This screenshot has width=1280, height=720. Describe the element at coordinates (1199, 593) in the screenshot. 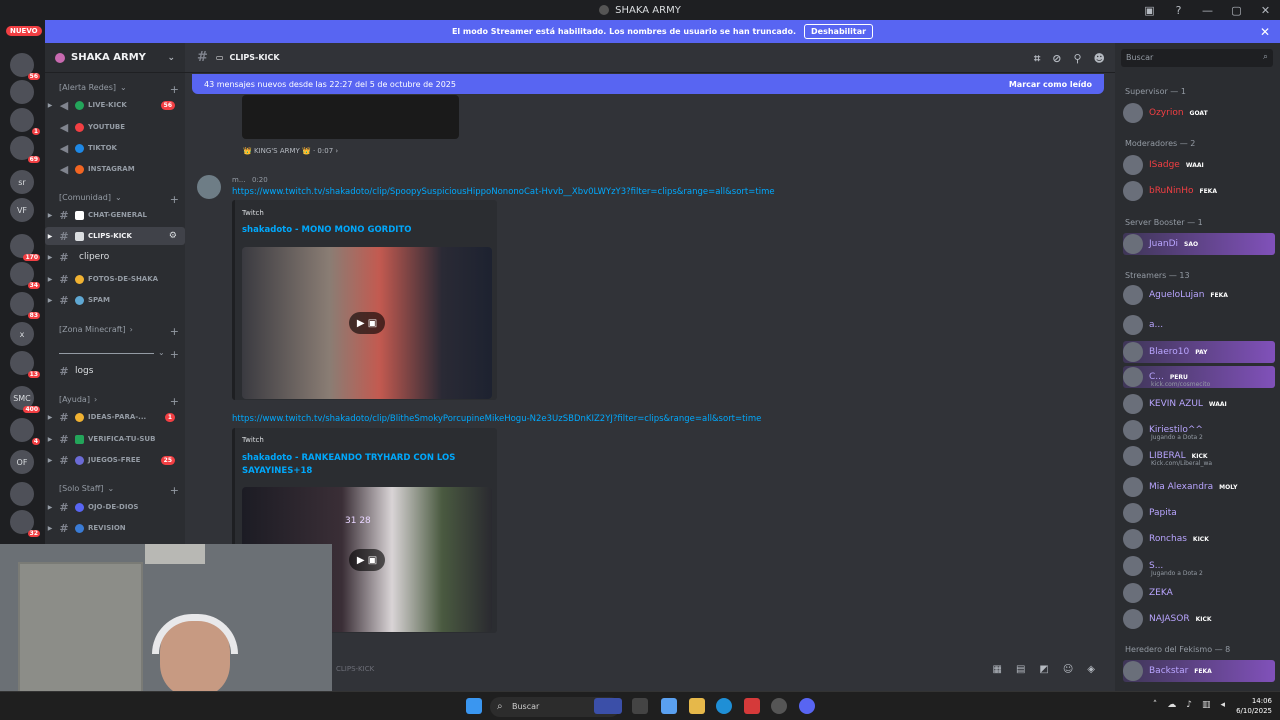

I see `member-item: ZEKA` at that location.